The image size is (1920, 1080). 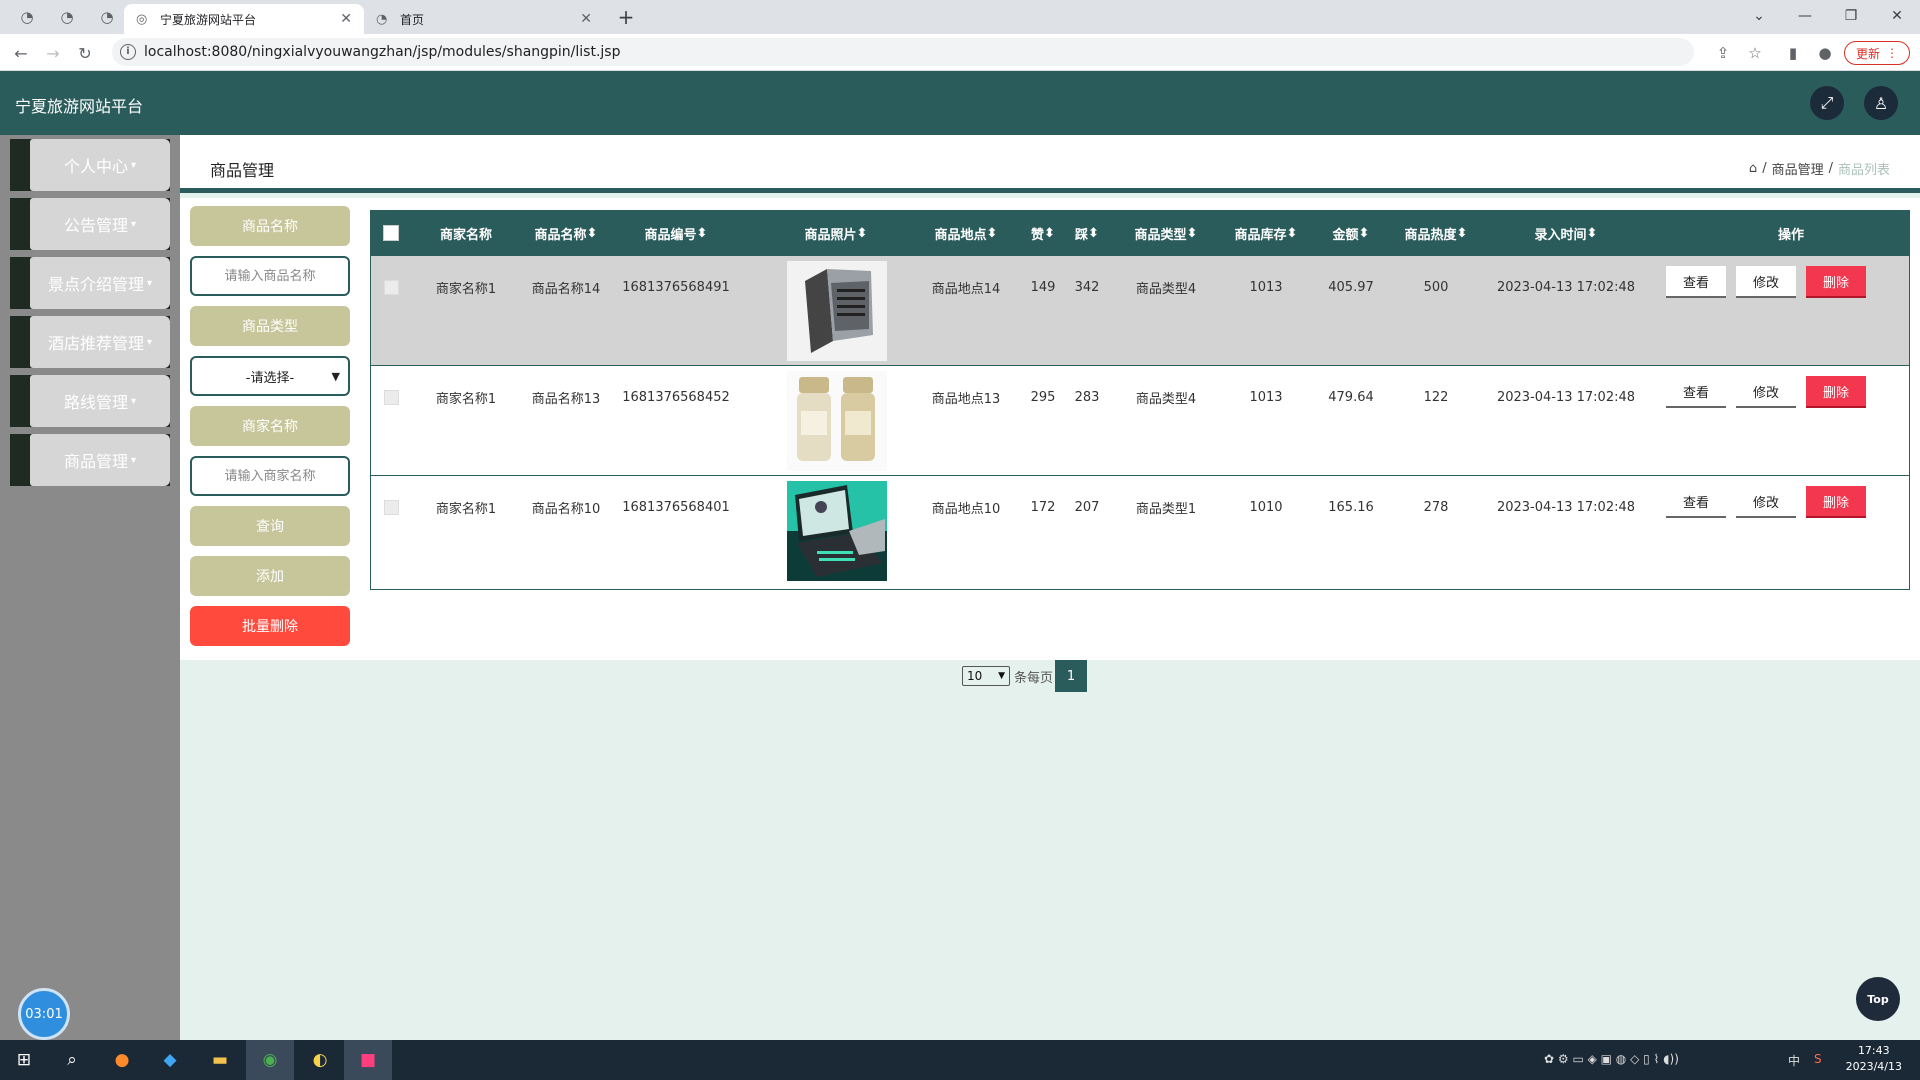 I want to click on cell-stock: 1010, so click(x=1266, y=507).